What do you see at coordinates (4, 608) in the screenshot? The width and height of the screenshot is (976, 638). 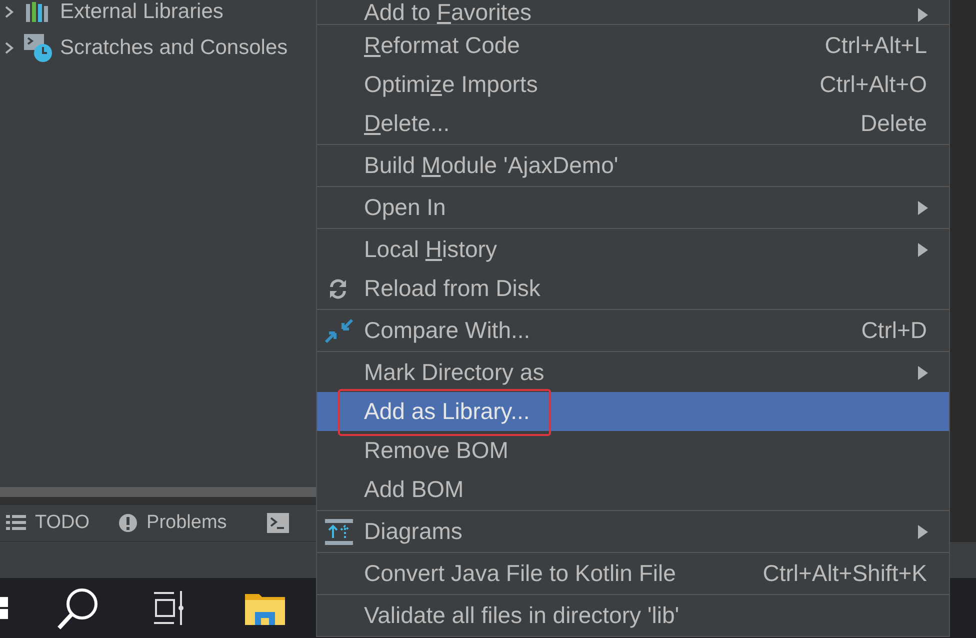 I see `windows-logo-icon` at bounding box center [4, 608].